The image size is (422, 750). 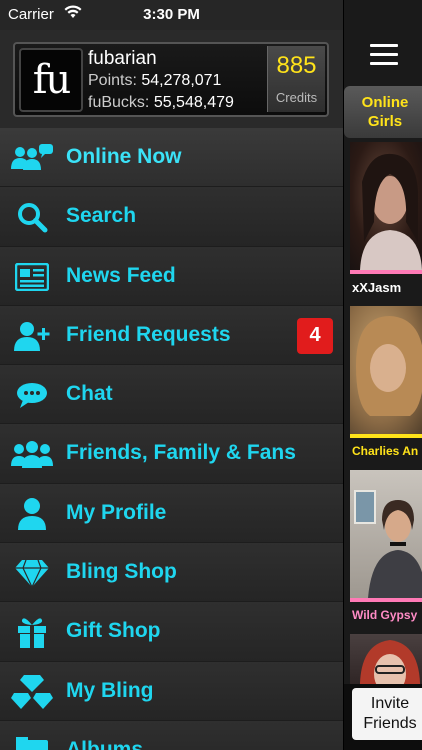 I want to click on menu-item-label: Chat, so click(x=89, y=394).